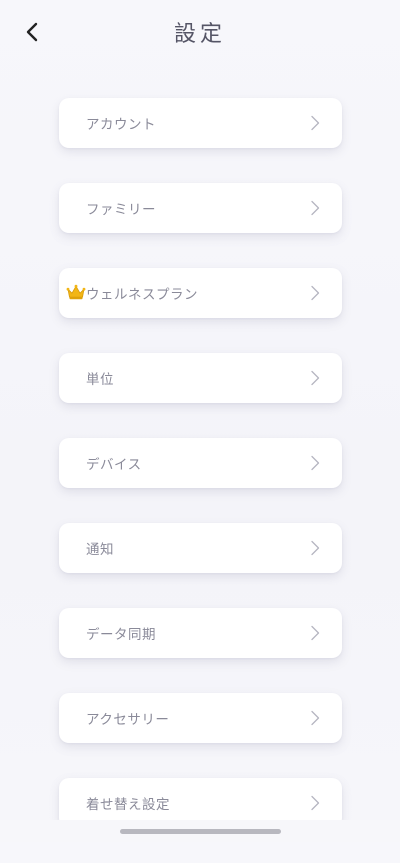 The width and height of the screenshot is (400, 863). What do you see at coordinates (200, 378) in the screenshot?
I see `menu-item-units: 単位` at bounding box center [200, 378].